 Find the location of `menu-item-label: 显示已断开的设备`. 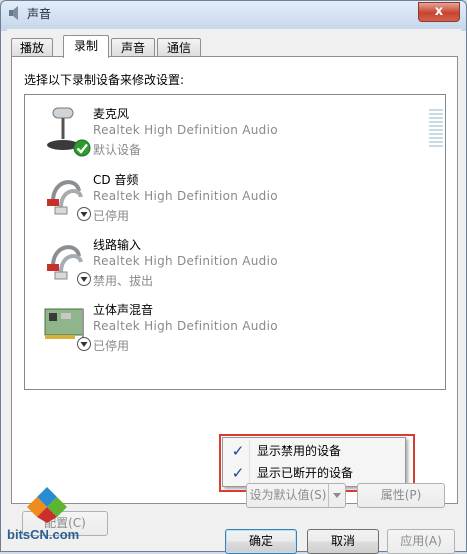

menu-item-label: 显示已断开的设备 is located at coordinates (305, 473).